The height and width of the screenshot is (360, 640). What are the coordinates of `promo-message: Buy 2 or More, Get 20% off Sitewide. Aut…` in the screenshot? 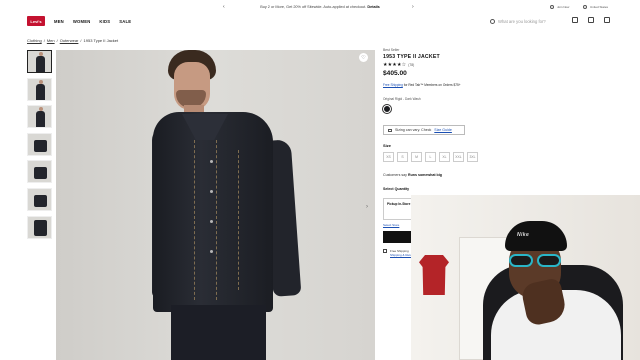 It's located at (313, 7).